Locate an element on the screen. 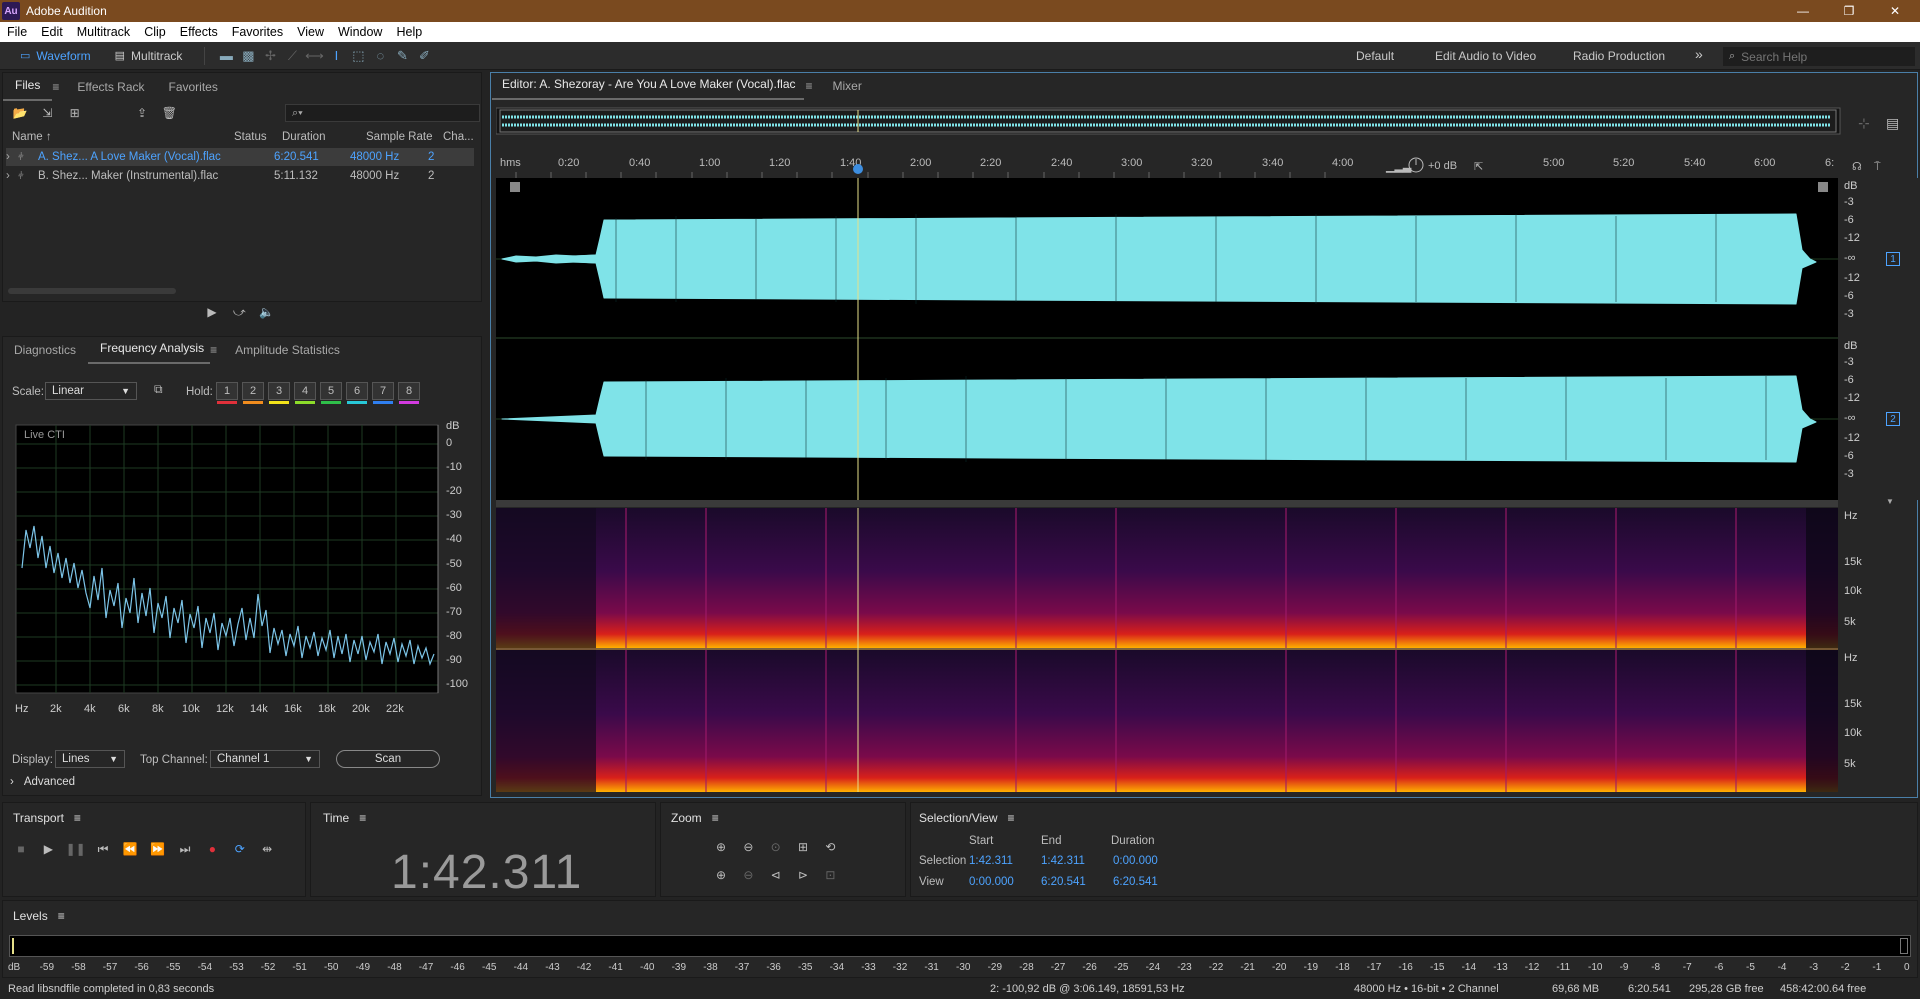 The width and height of the screenshot is (1920, 999). selection-start: 1:42.311 is located at coordinates (991, 861).